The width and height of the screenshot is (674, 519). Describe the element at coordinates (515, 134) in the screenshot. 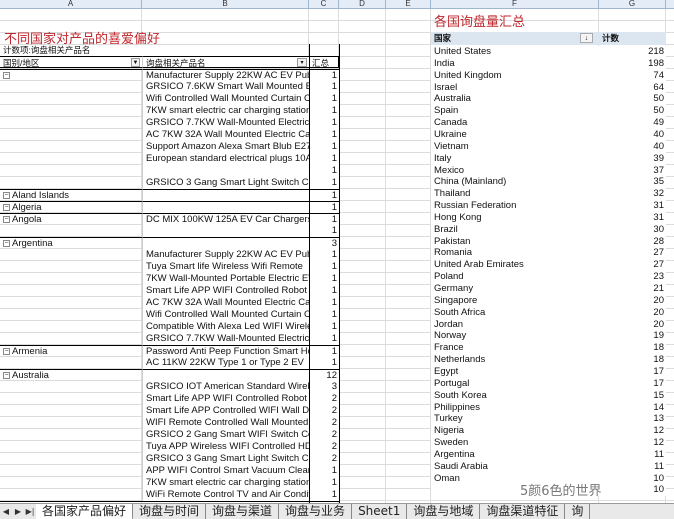

I see `country-name-cell: Ukraine` at that location.